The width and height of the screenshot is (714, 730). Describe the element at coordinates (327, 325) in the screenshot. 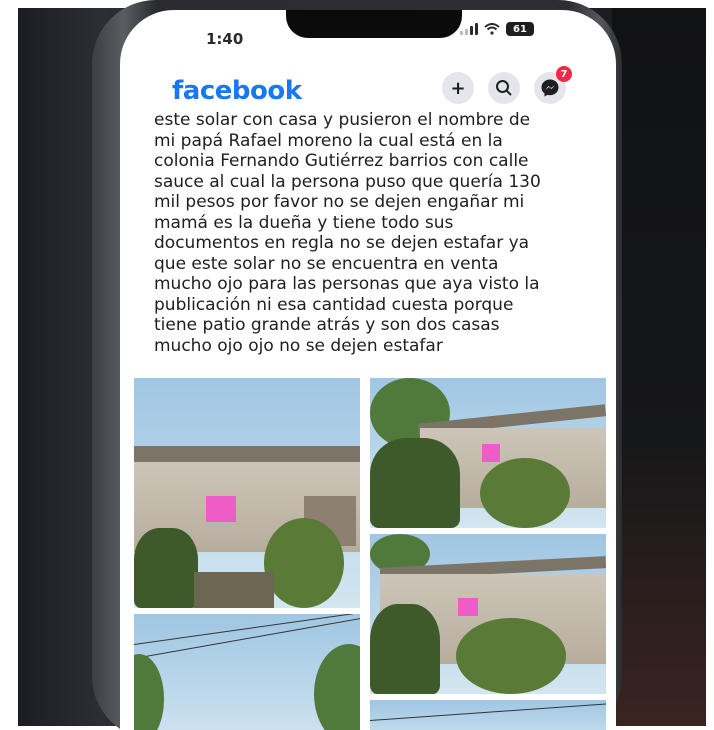

I see `post-line: tiene patio grande atrás y son dos casas` at that location.